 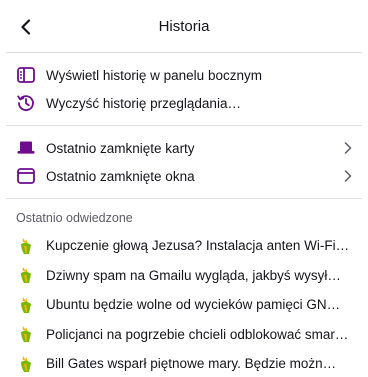 I want to click on recently-closed-tabs-item: Ostatnio zamknięte karty, so click(x=184, y=148).